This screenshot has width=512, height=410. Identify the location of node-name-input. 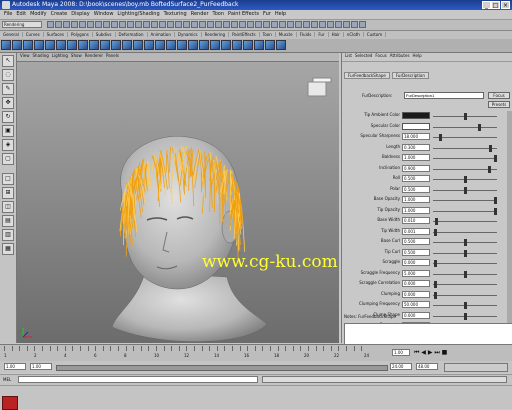
(444, 95).